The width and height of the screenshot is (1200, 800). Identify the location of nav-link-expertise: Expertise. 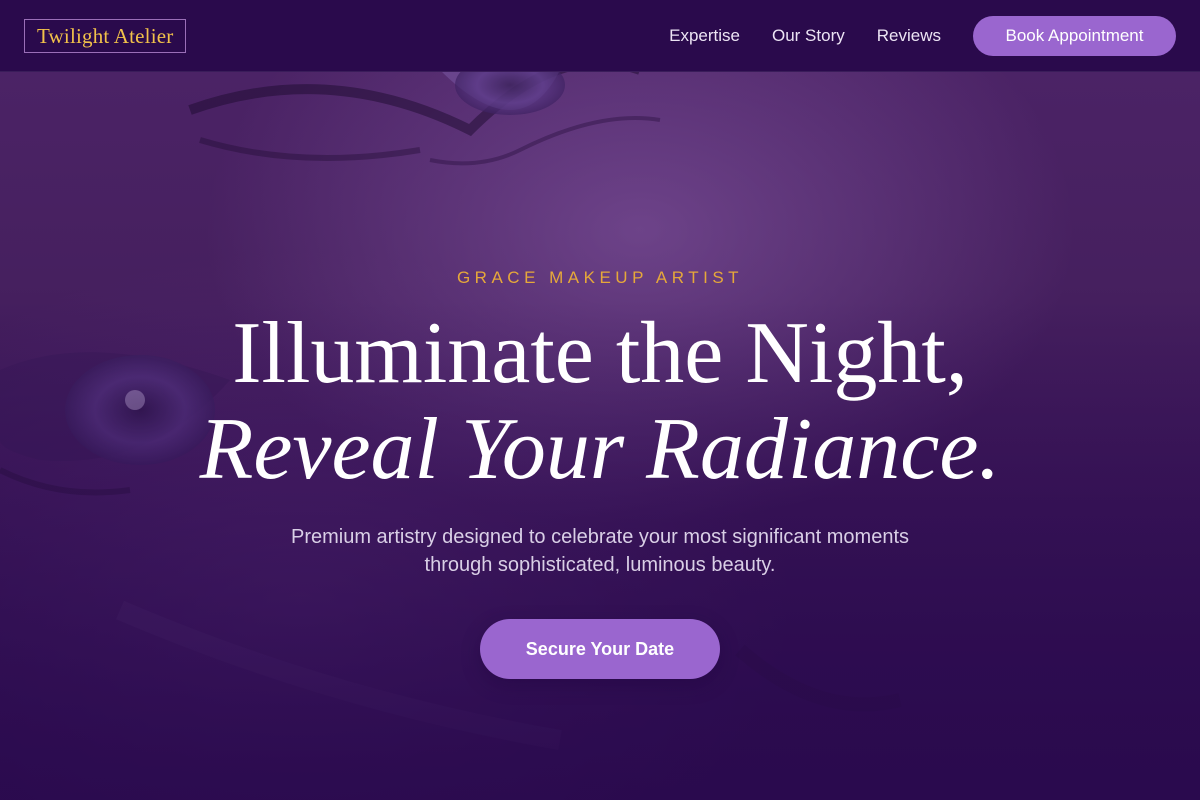
(704, 36).